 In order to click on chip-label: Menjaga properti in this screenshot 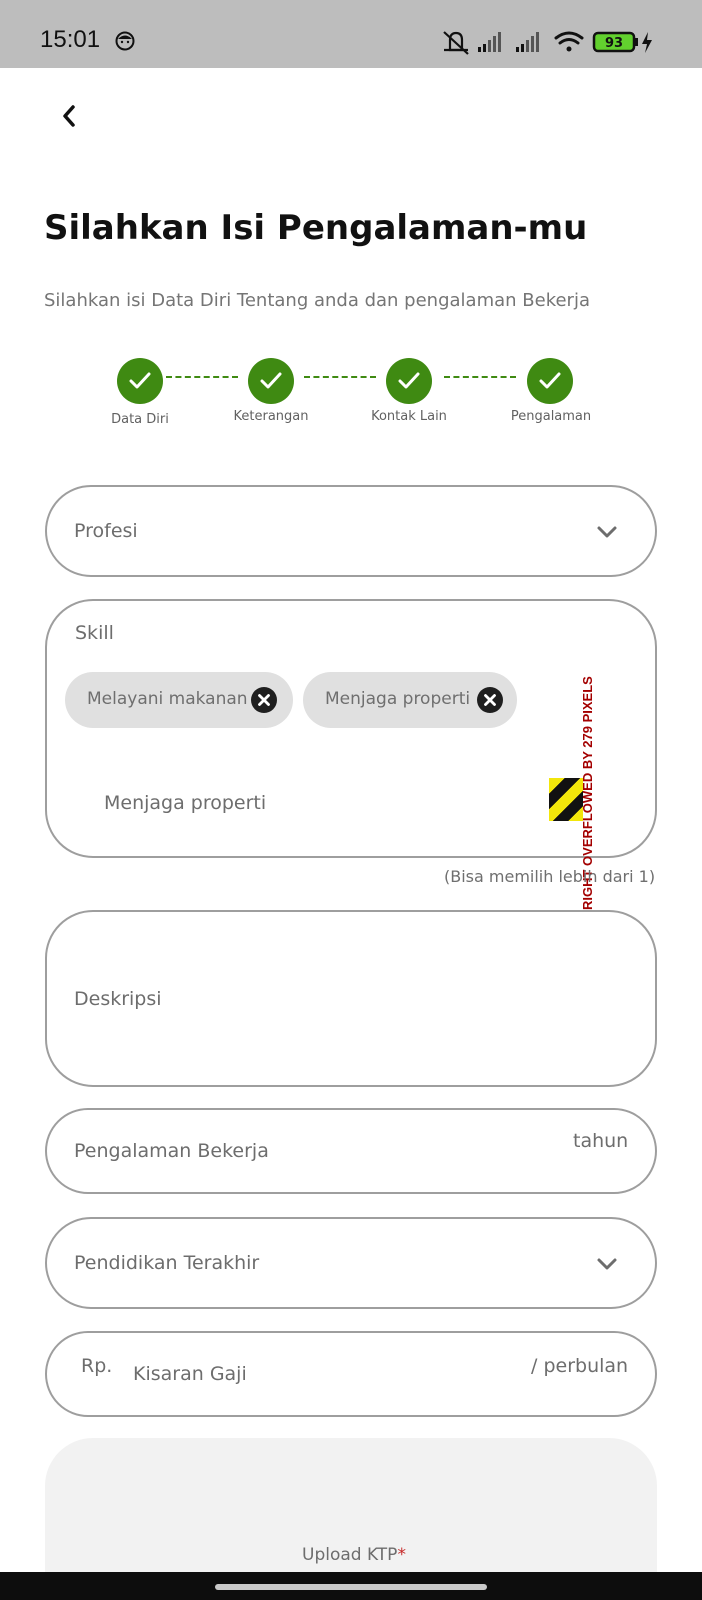, I will do `click(398, 699)`.